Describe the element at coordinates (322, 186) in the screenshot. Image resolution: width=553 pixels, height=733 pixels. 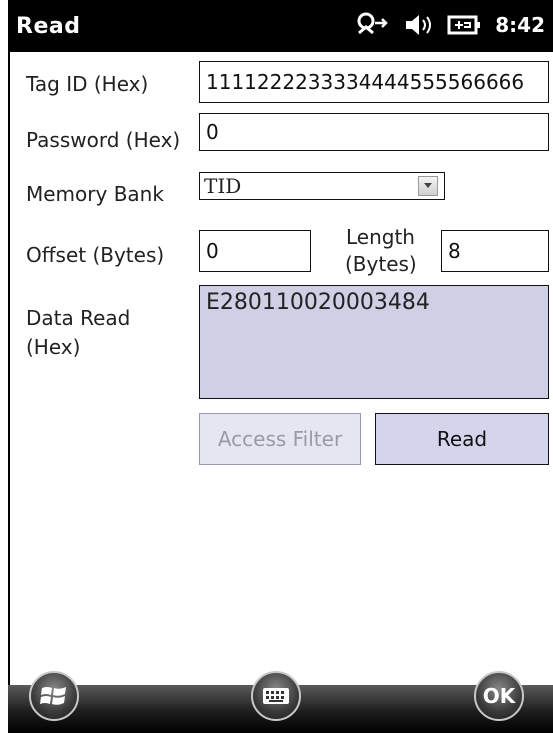
I see `memory-bank-select: TID` at that location.